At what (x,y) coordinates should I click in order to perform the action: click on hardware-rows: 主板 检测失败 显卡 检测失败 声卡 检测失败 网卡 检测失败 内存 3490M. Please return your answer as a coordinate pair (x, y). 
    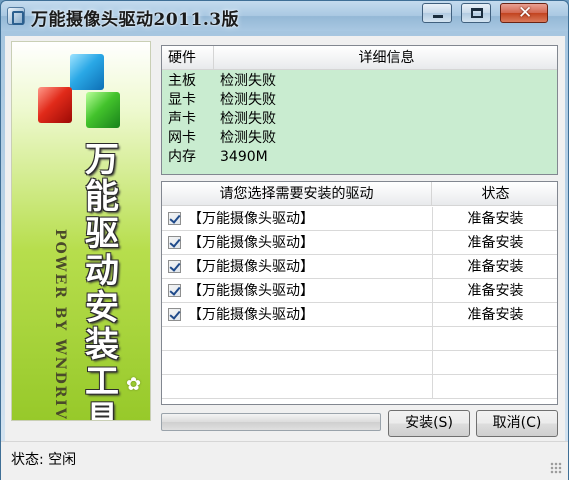
    Looking at the image, I should click on (222, 119).